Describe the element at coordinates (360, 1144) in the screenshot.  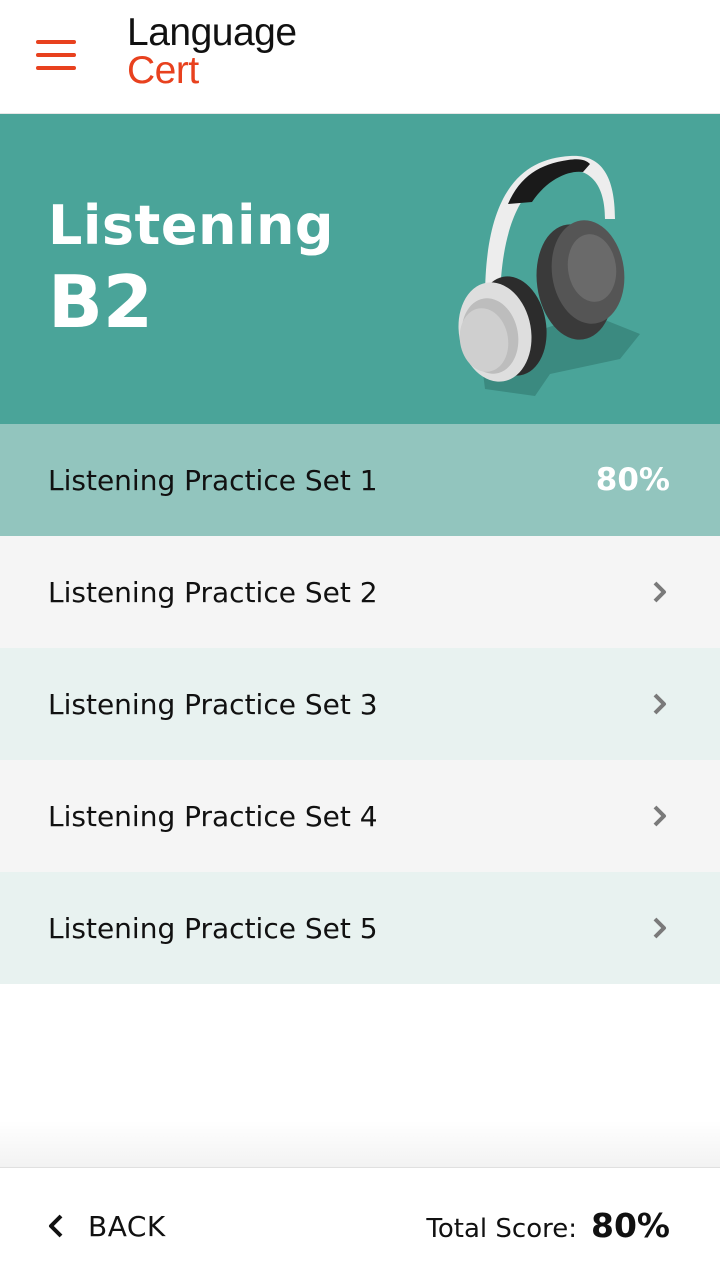
I see `footer-shadow` at that location.